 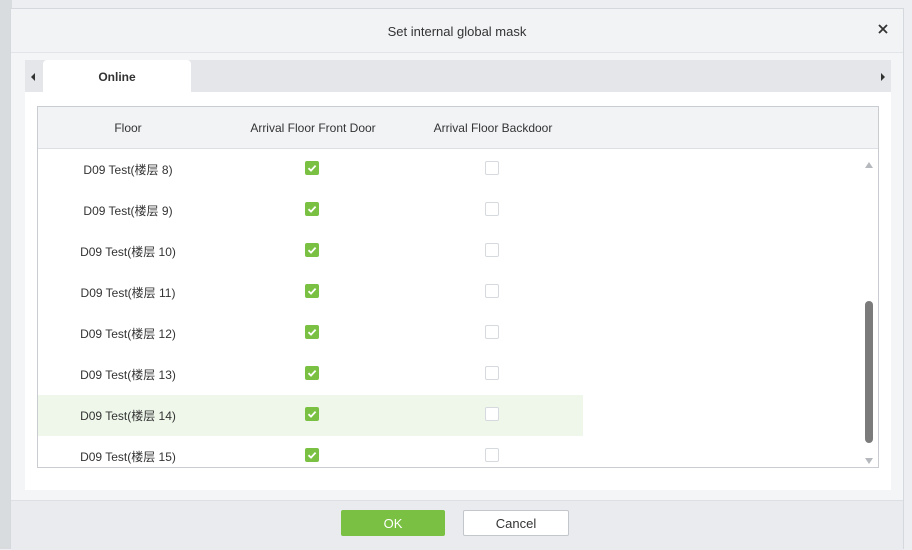 What do you see at coordinates (313, 128) in the screenshot?
I see `column-header-front-door: Arrival Floor Front Door` at bounding box center [313, 128].